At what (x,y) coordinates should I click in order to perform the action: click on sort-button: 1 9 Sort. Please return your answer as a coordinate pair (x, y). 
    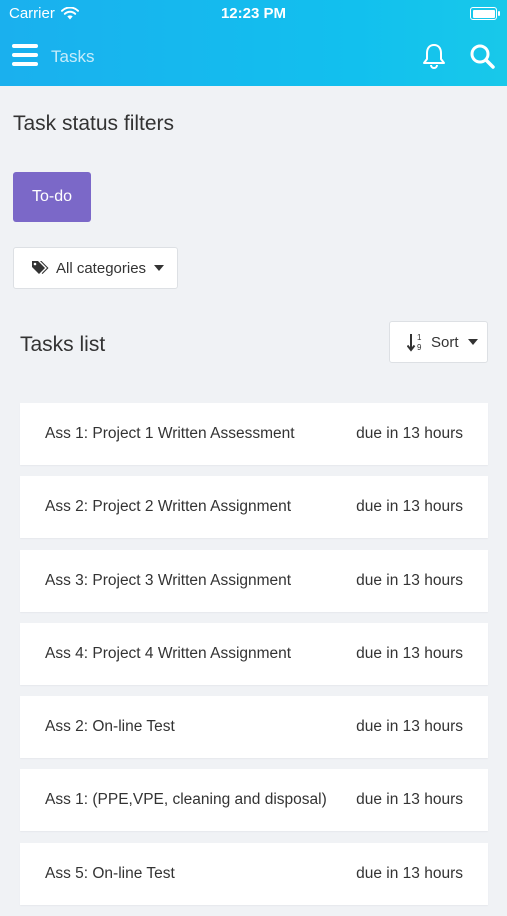
    Looking at the image, I should click on (438, 342).